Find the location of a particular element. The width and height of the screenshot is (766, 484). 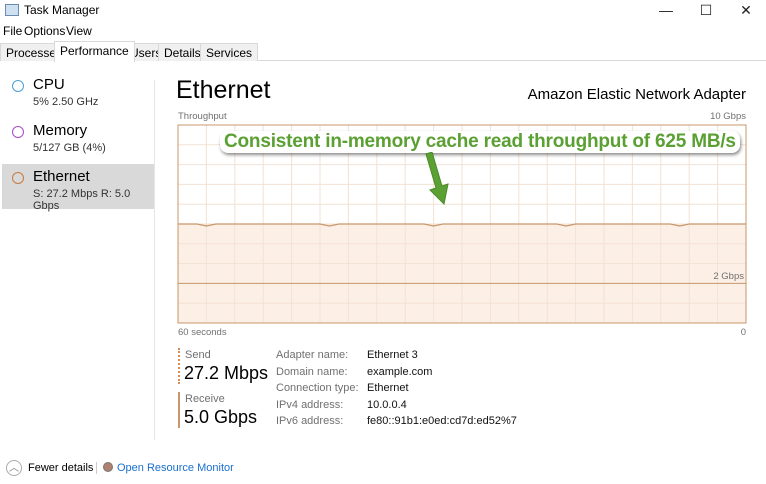

maximize-button: ☐ is located at coordinates (706, 10).